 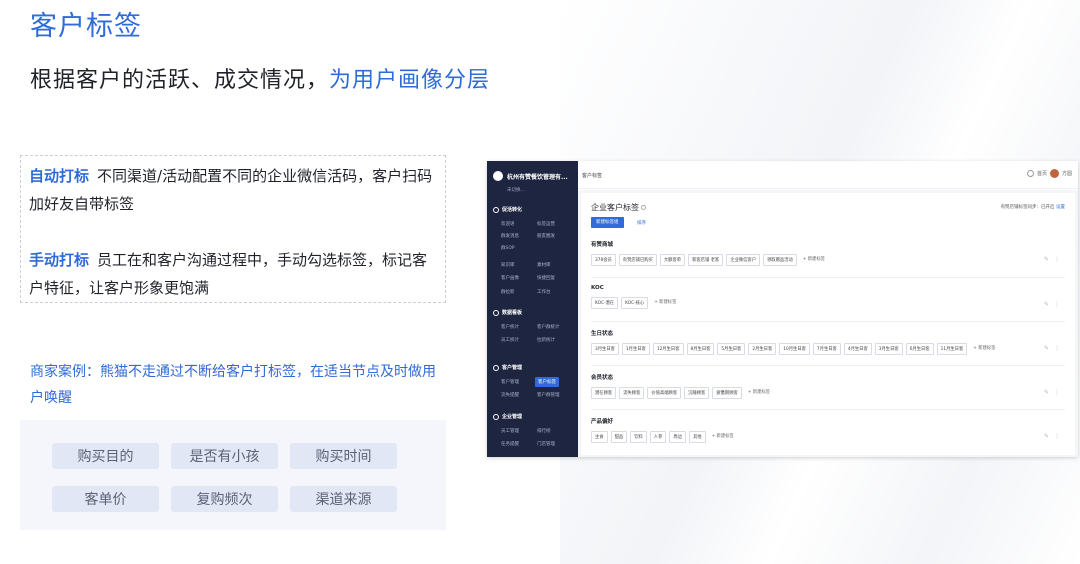 What do you see at coordinates (59, 260) in the screenshot?
I see `manual-tag-label: 手动打标` at bounding box center [59, 260].